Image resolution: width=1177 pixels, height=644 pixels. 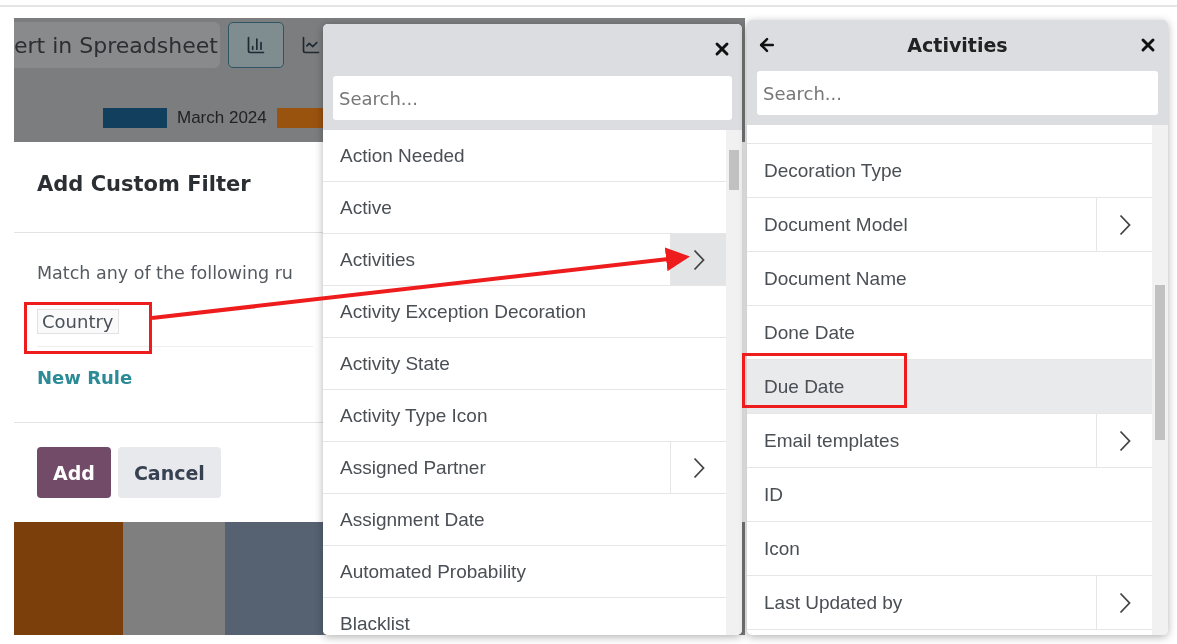 What do you see at coordinates (524, 260) in the screenshot?
I see `menu-item: Activities` at bounding box center [524, 260].